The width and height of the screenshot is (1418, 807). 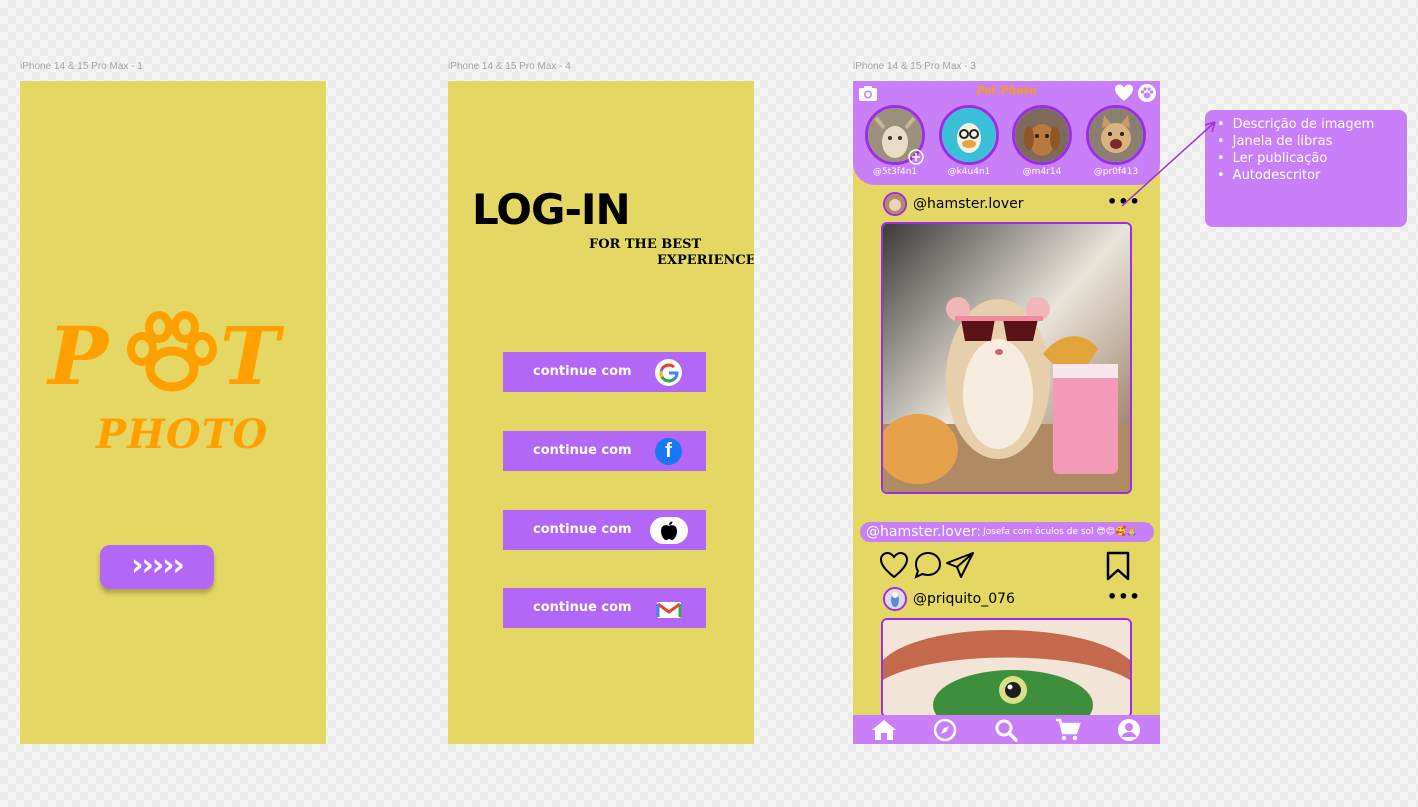 What do you see at coordinates (884, 730) in the screenshot?
I see `home-icon` at bounding box center [884, 730].